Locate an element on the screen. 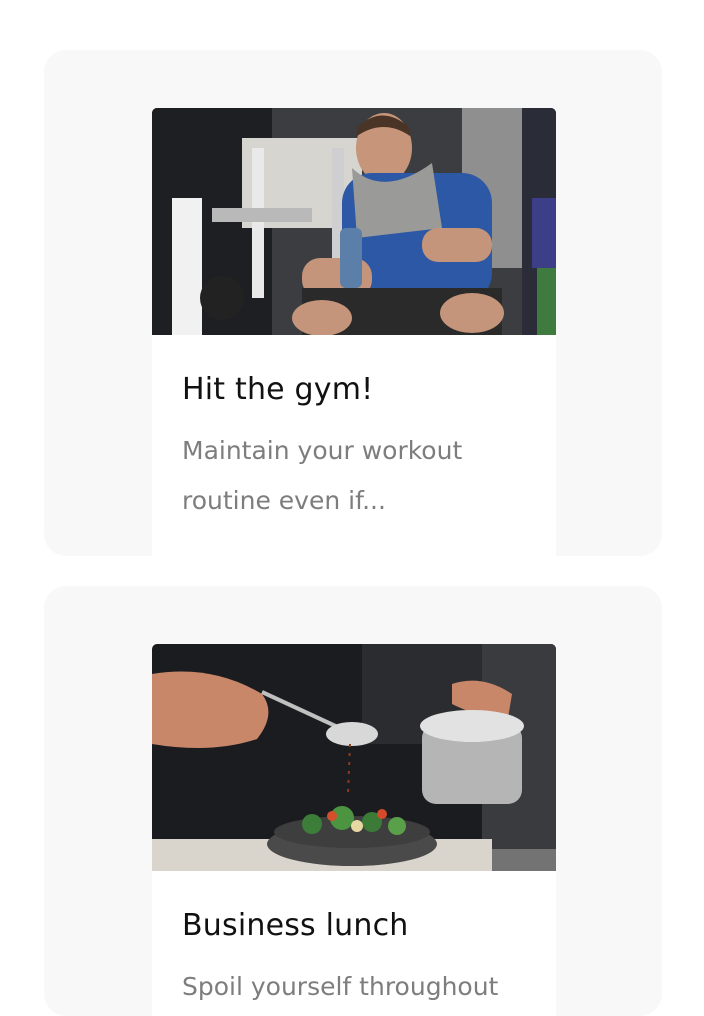 Image resolution: width=704 pixels, height=1016 pixels. card-title: Business lunch is located at coordinates (295, 925).